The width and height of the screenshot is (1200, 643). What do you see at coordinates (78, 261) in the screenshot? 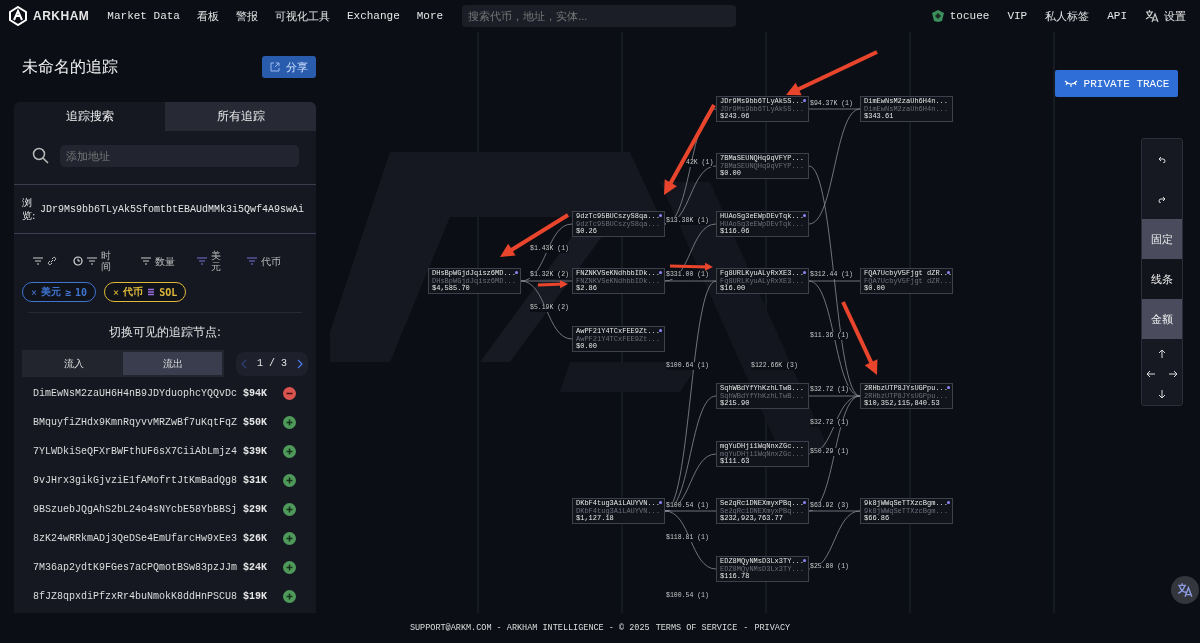
I see `clock-icon` at bounding box center [78, 261].